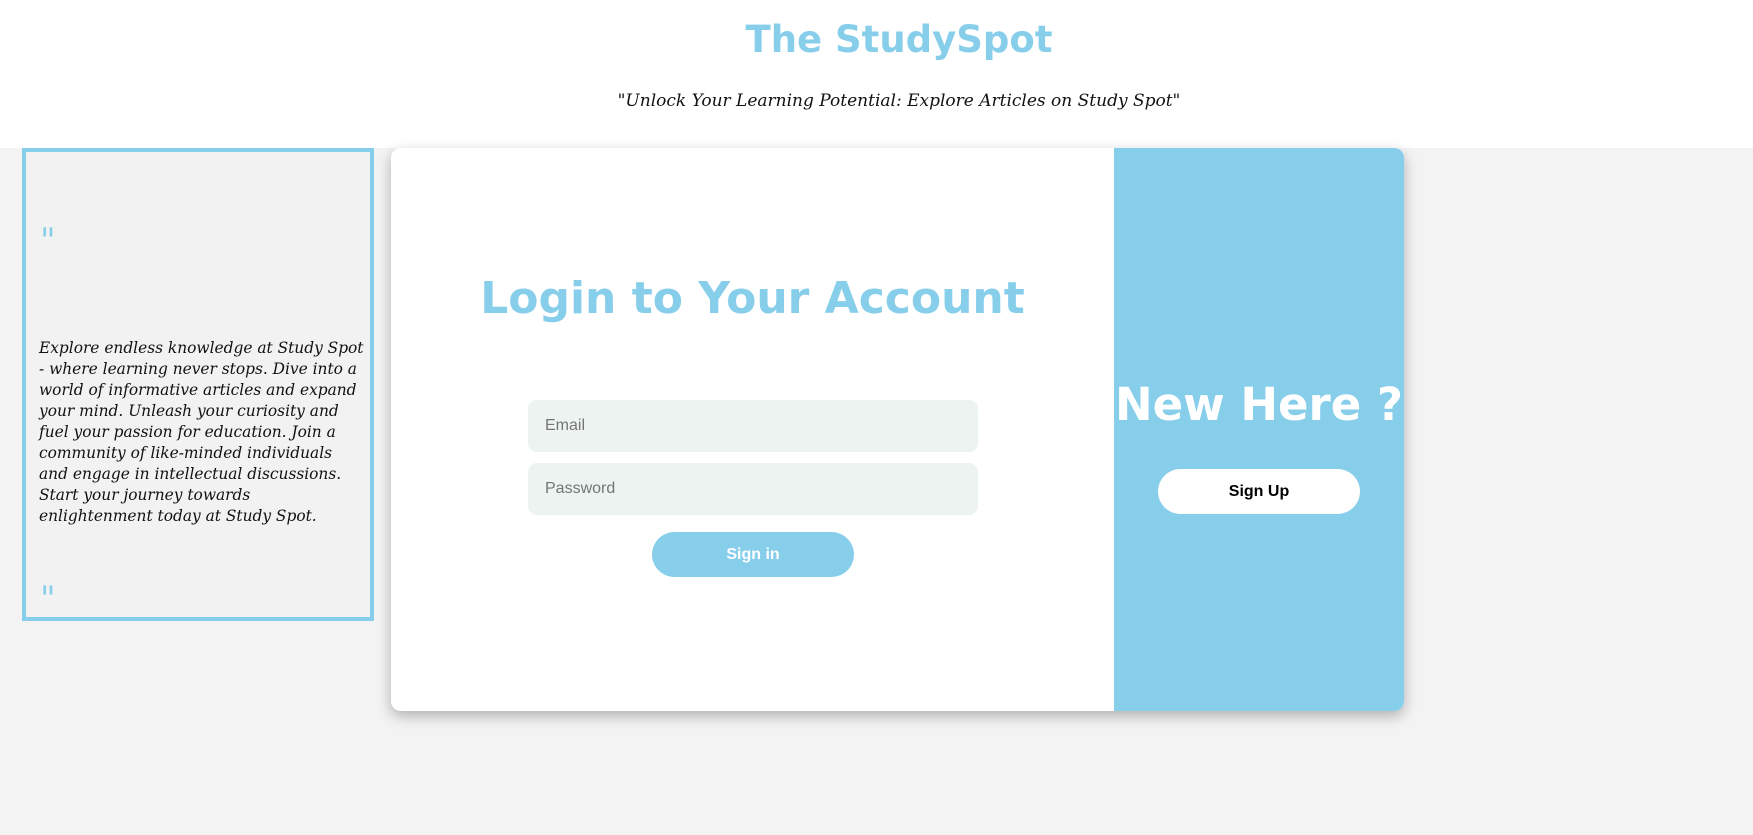 Image resolution: width=1753 pixels, height=835 pixels. What do you see at coordinates (1259, 491) in the screenshot?
I see `sign-up-button: Sign Up` at bounding box center [1259, 491].